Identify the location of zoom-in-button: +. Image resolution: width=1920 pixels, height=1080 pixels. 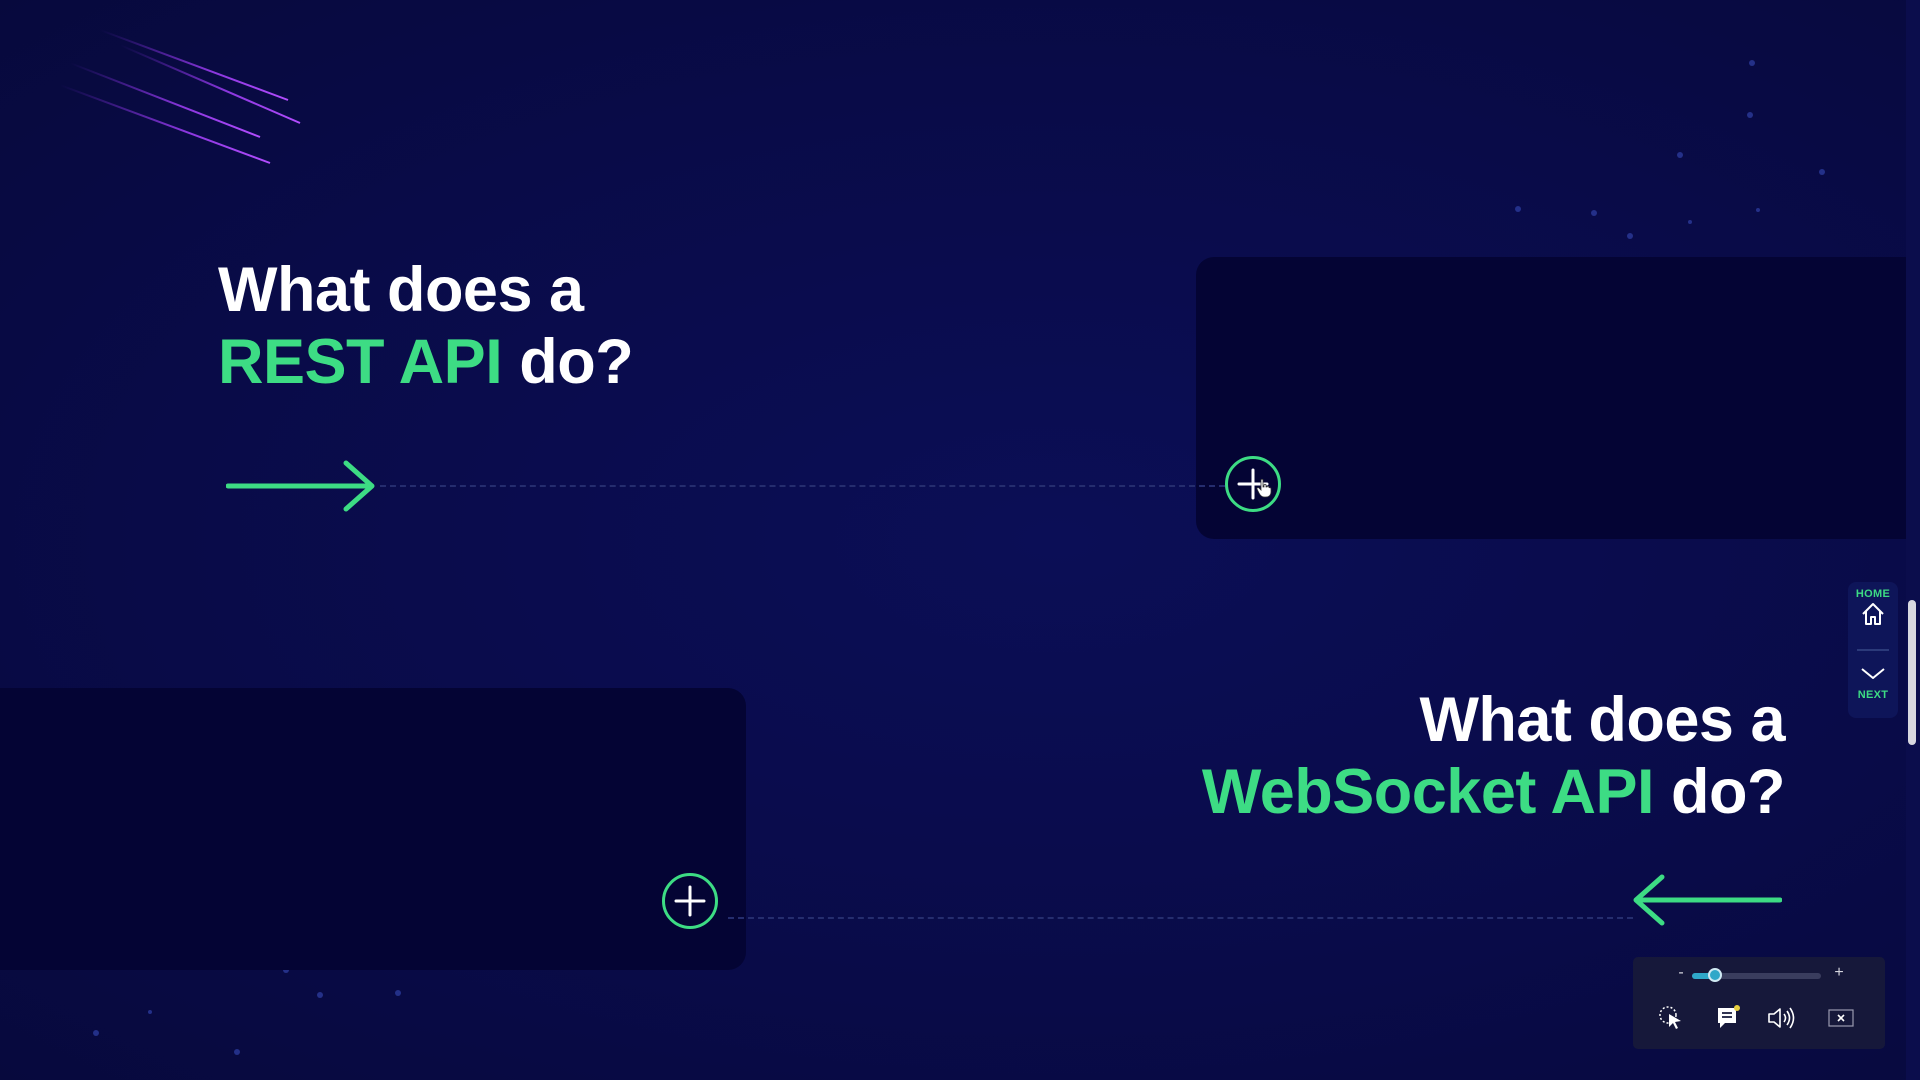
(1839, 973).